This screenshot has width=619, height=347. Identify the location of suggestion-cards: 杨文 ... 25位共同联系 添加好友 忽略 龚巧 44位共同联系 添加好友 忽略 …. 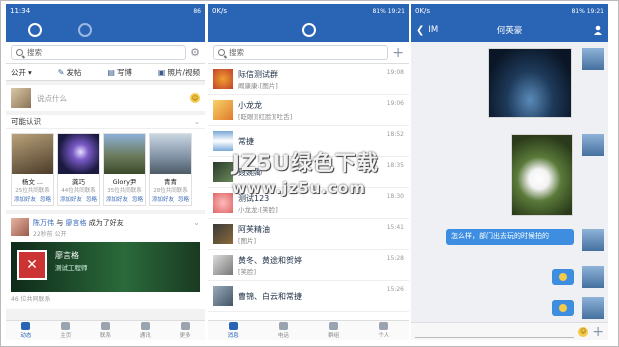
(105, 169).